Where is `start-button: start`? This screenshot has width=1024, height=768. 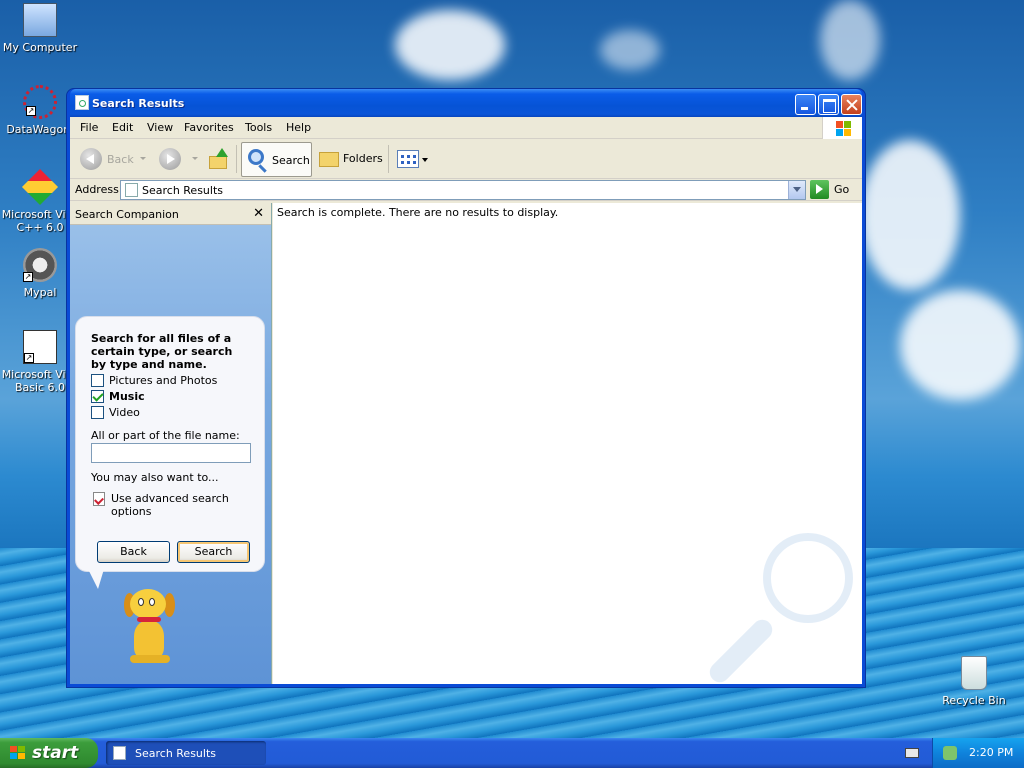
start-button: start is located at coordinates (49, 753).